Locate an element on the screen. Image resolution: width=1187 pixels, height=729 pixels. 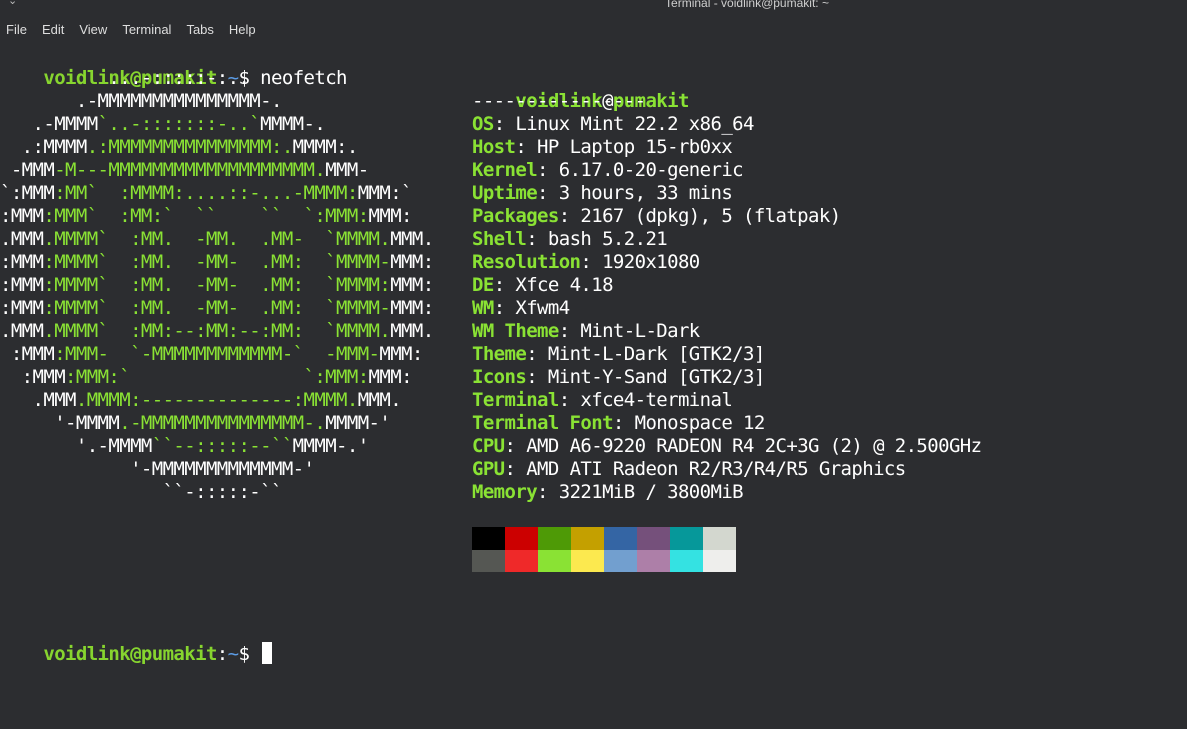
menu-tabs: Tabs is located at coordinates (200, 29).